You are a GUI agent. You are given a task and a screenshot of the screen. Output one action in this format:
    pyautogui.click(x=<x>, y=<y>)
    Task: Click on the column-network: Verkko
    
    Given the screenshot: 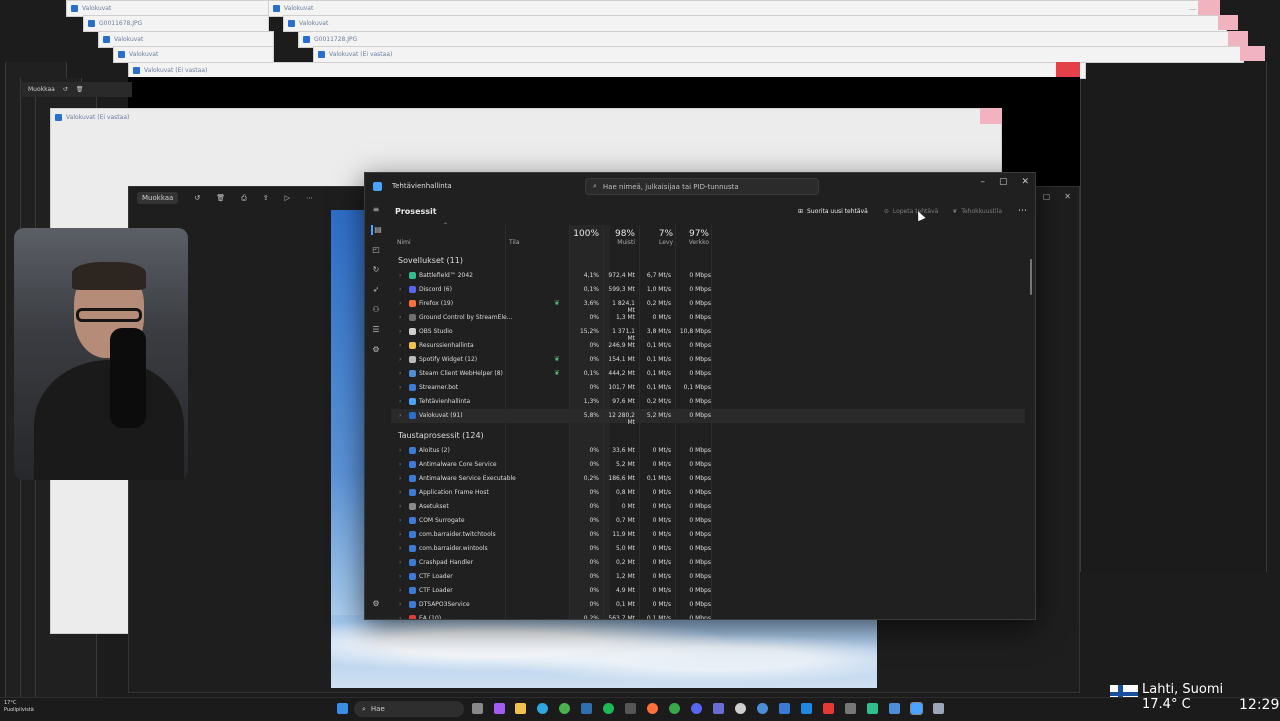 What is the action you would take?
    pyautogui.click(x=694, y=242)
    